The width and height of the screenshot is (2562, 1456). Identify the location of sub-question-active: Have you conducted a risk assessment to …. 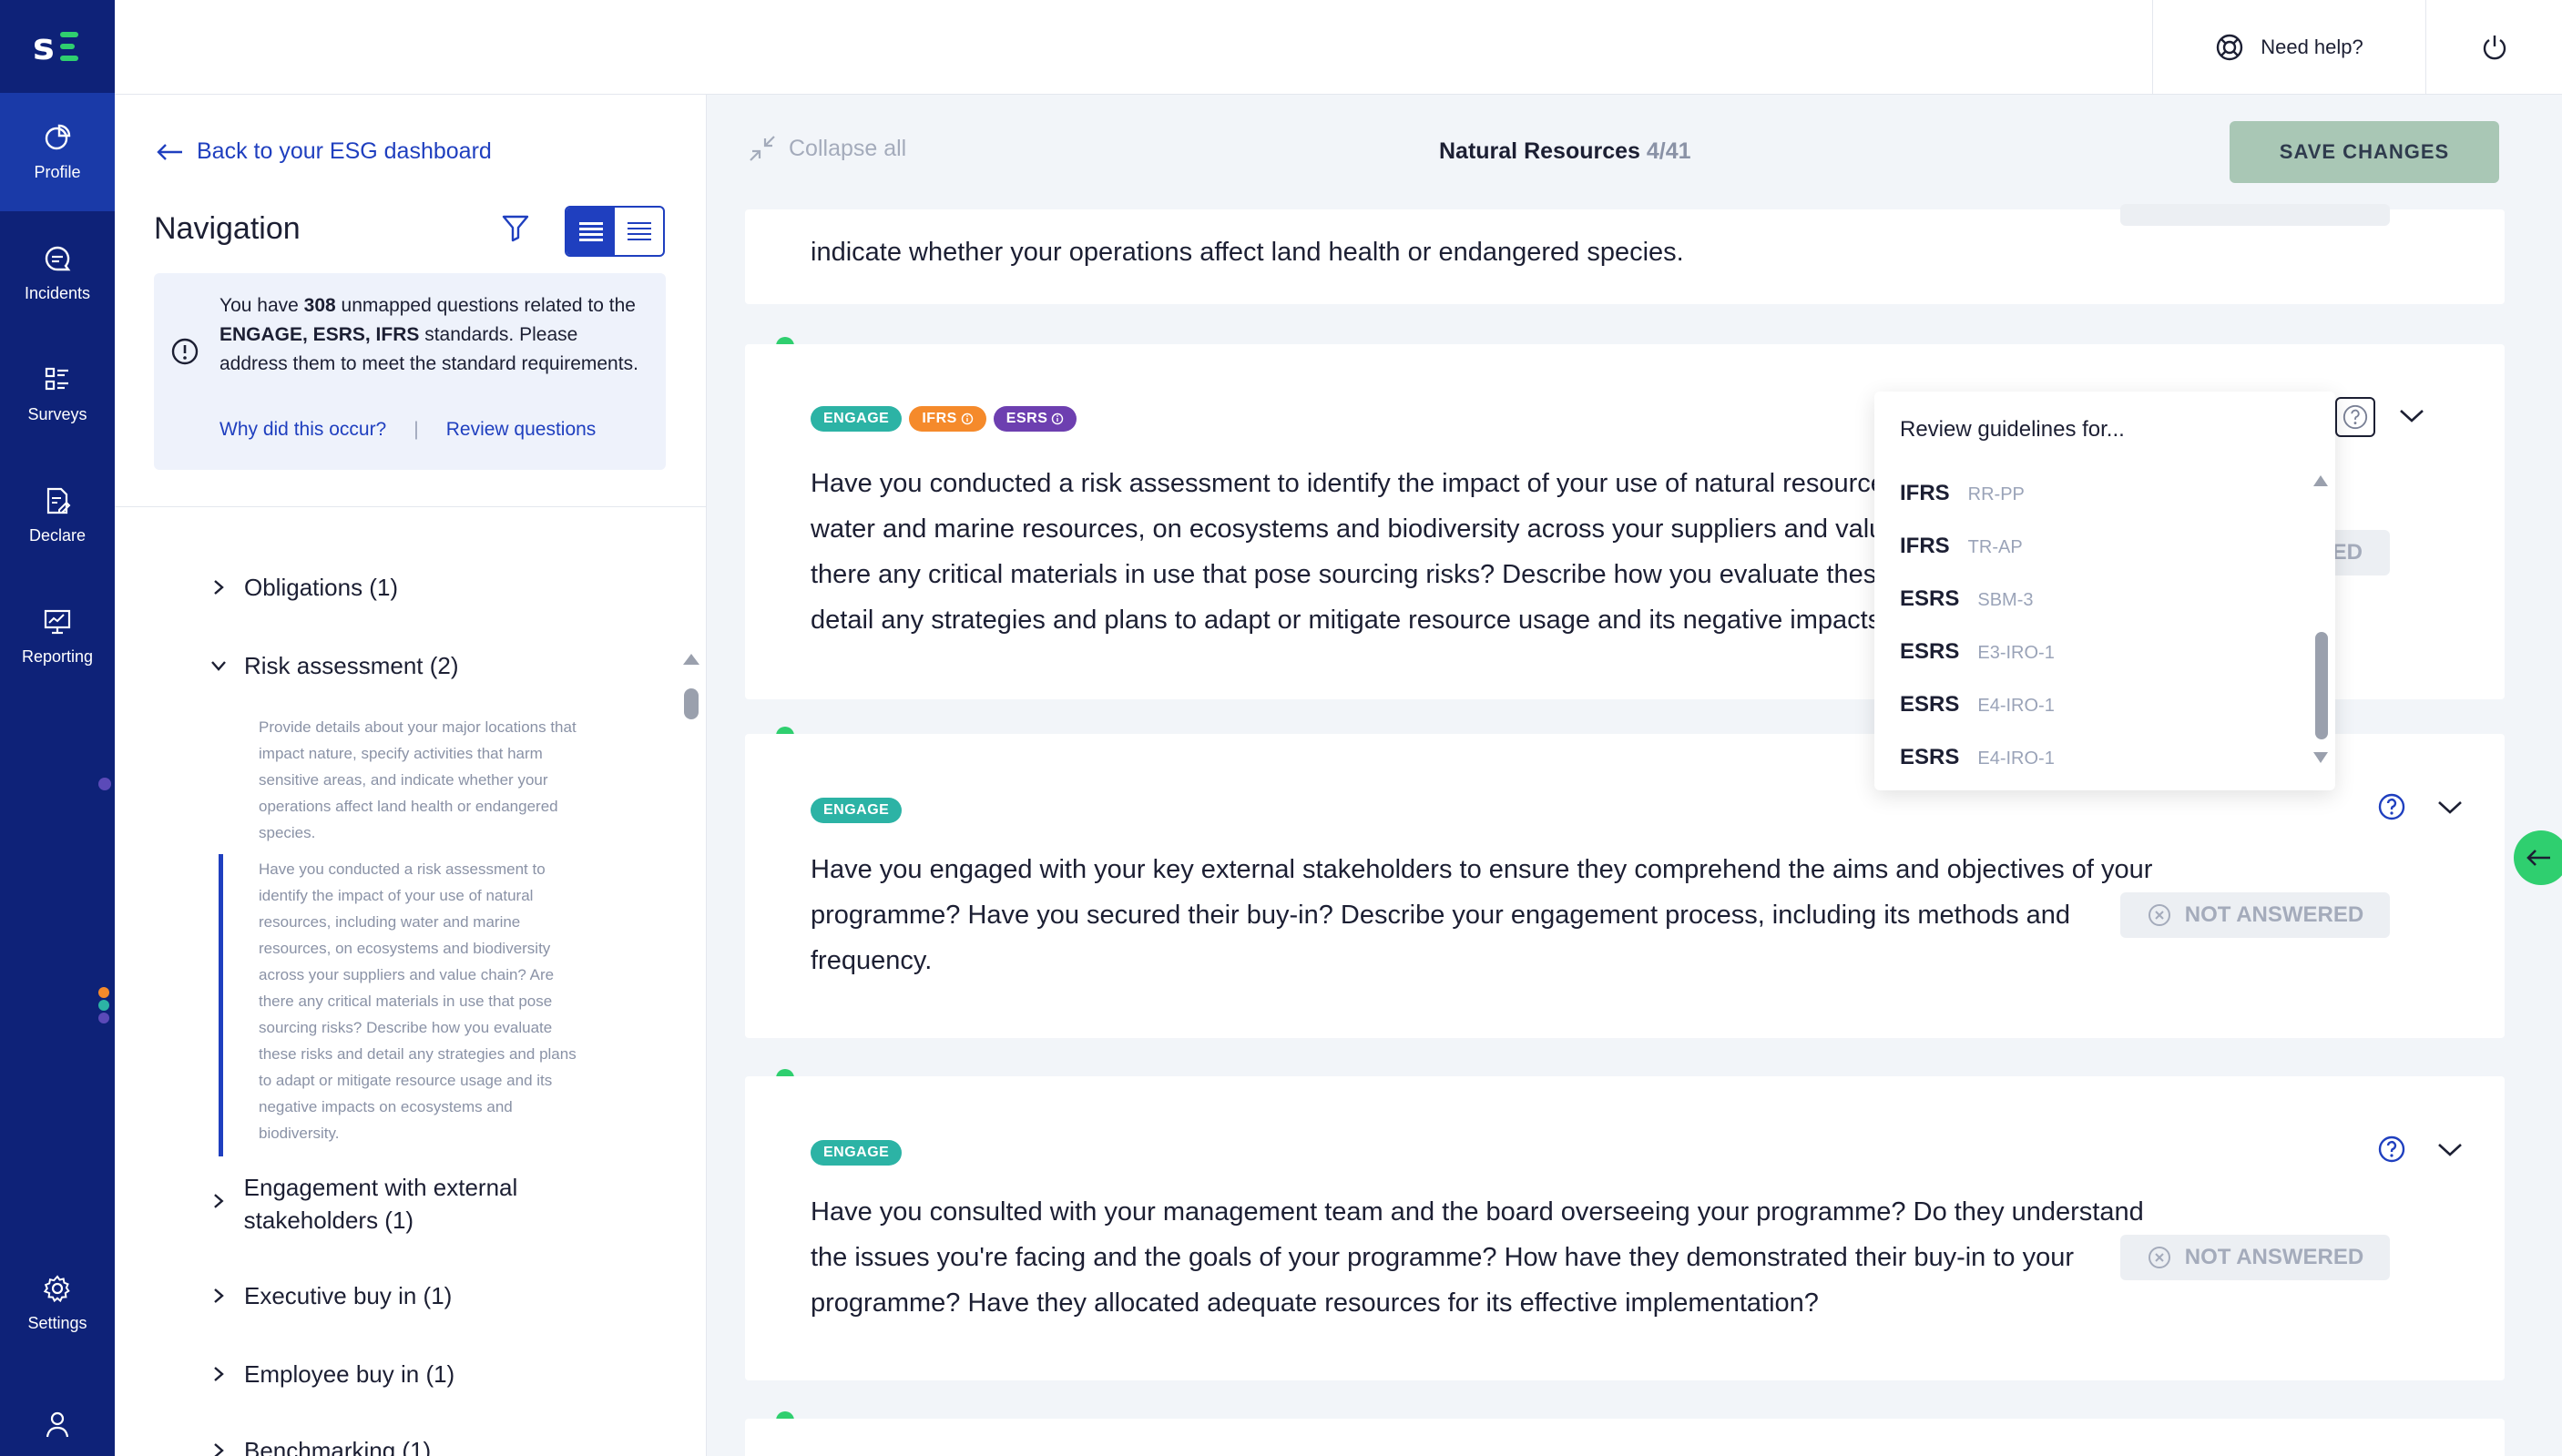
(423, 1001).